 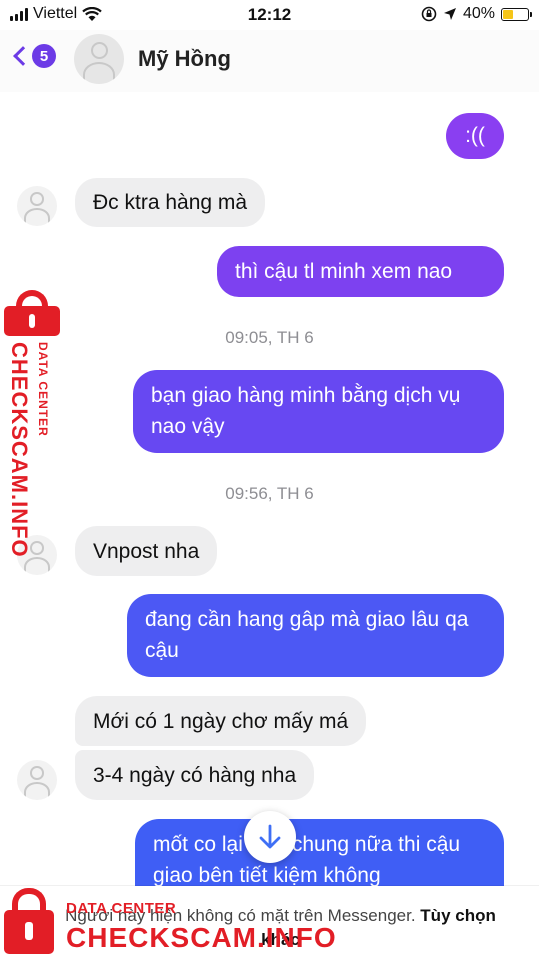 I want to click on message-bubble-received: 3-4 ngày có hàng nha, so click(x=195, y=775).